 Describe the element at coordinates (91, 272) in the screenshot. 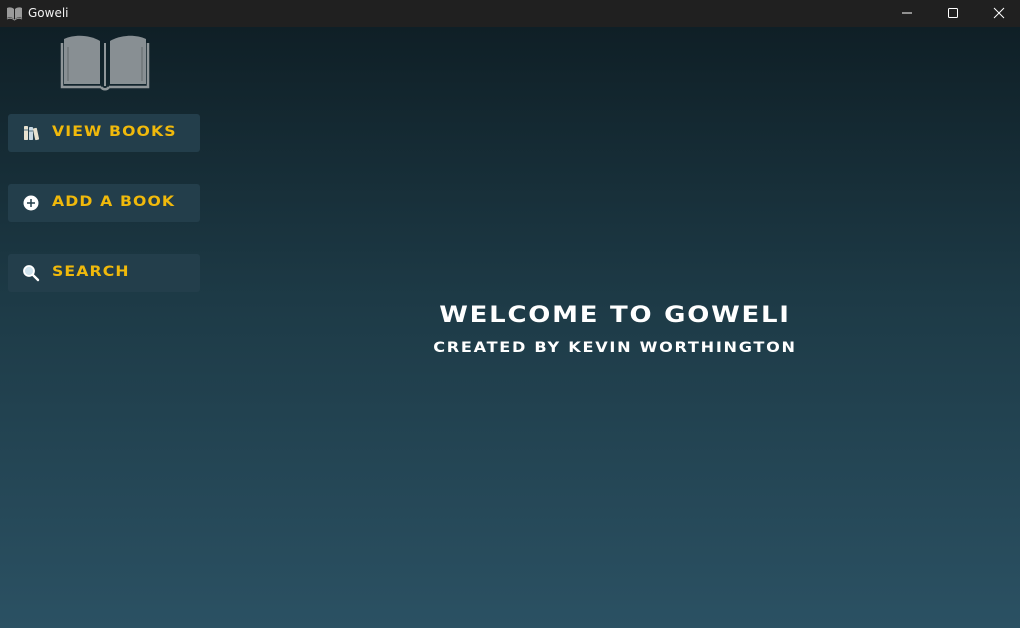

I see `search-label: SEARCH` at that location.